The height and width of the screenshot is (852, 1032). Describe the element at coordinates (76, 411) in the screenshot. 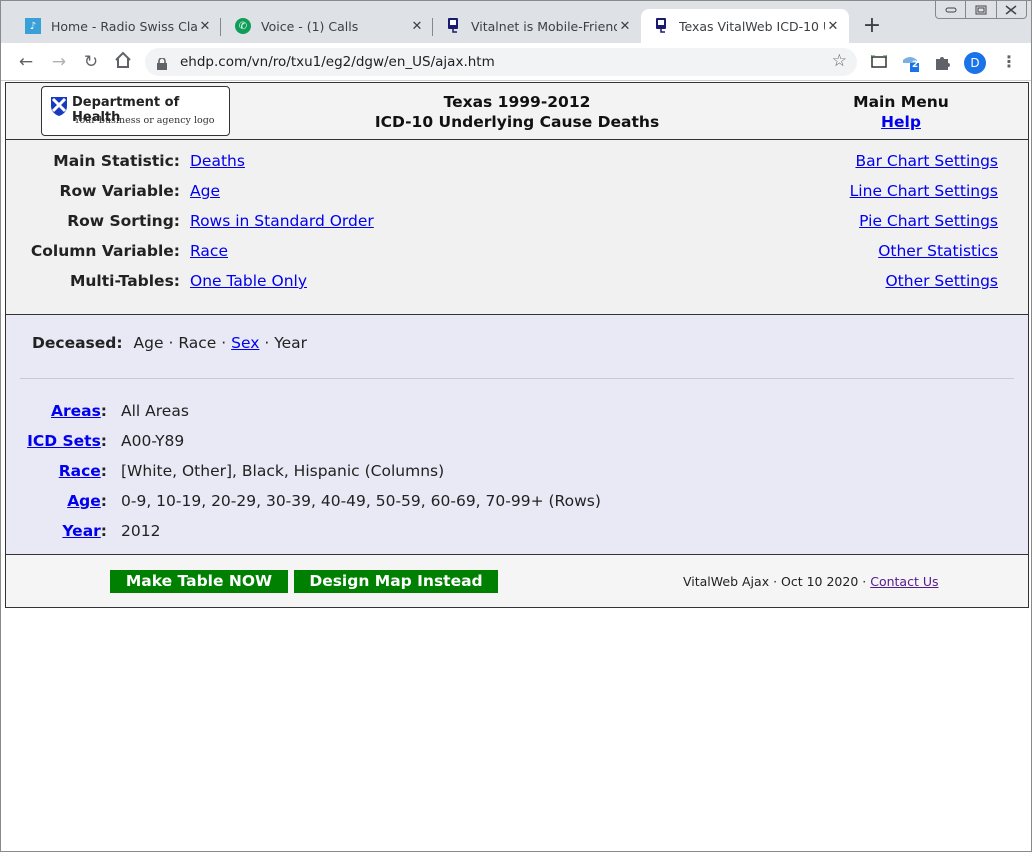

I see `areas-link: Areas` at that location.